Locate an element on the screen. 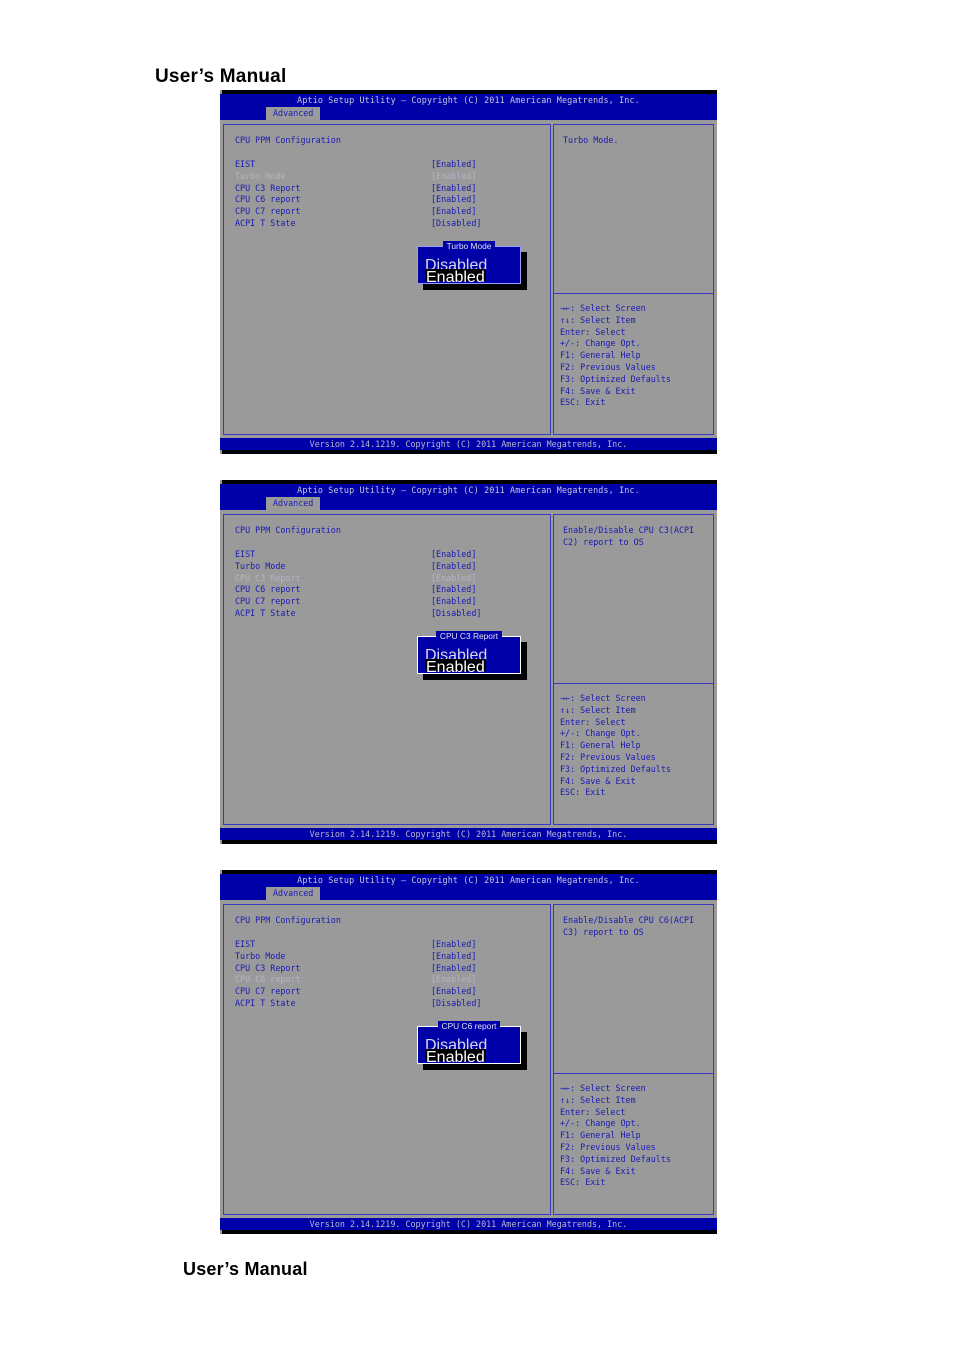  help-text: Turbo Mode. is located at coordinates (591, 140).